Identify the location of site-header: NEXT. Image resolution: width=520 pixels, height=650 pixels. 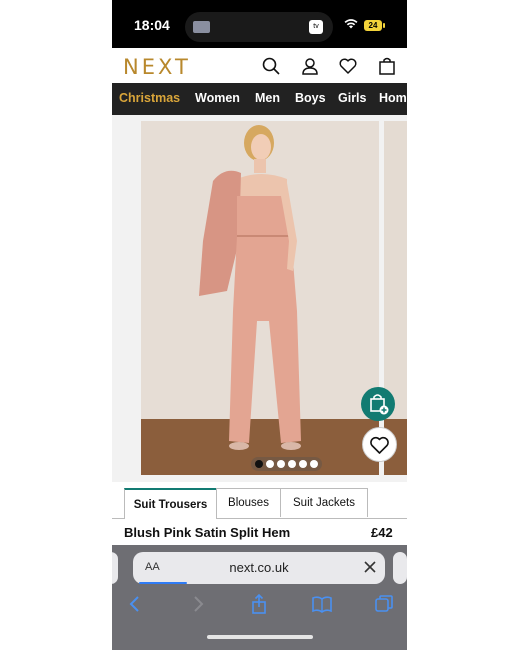
(259, 65).